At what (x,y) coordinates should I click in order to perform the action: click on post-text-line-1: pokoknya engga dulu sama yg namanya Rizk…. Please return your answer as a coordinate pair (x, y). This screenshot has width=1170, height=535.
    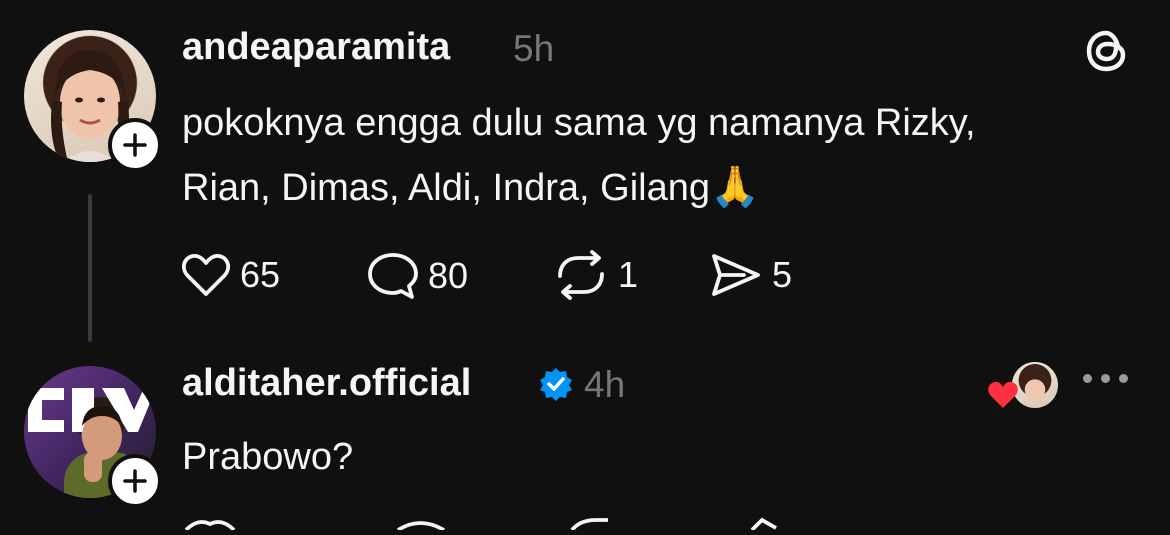
    Looking at the image, I should click on (579, 123).